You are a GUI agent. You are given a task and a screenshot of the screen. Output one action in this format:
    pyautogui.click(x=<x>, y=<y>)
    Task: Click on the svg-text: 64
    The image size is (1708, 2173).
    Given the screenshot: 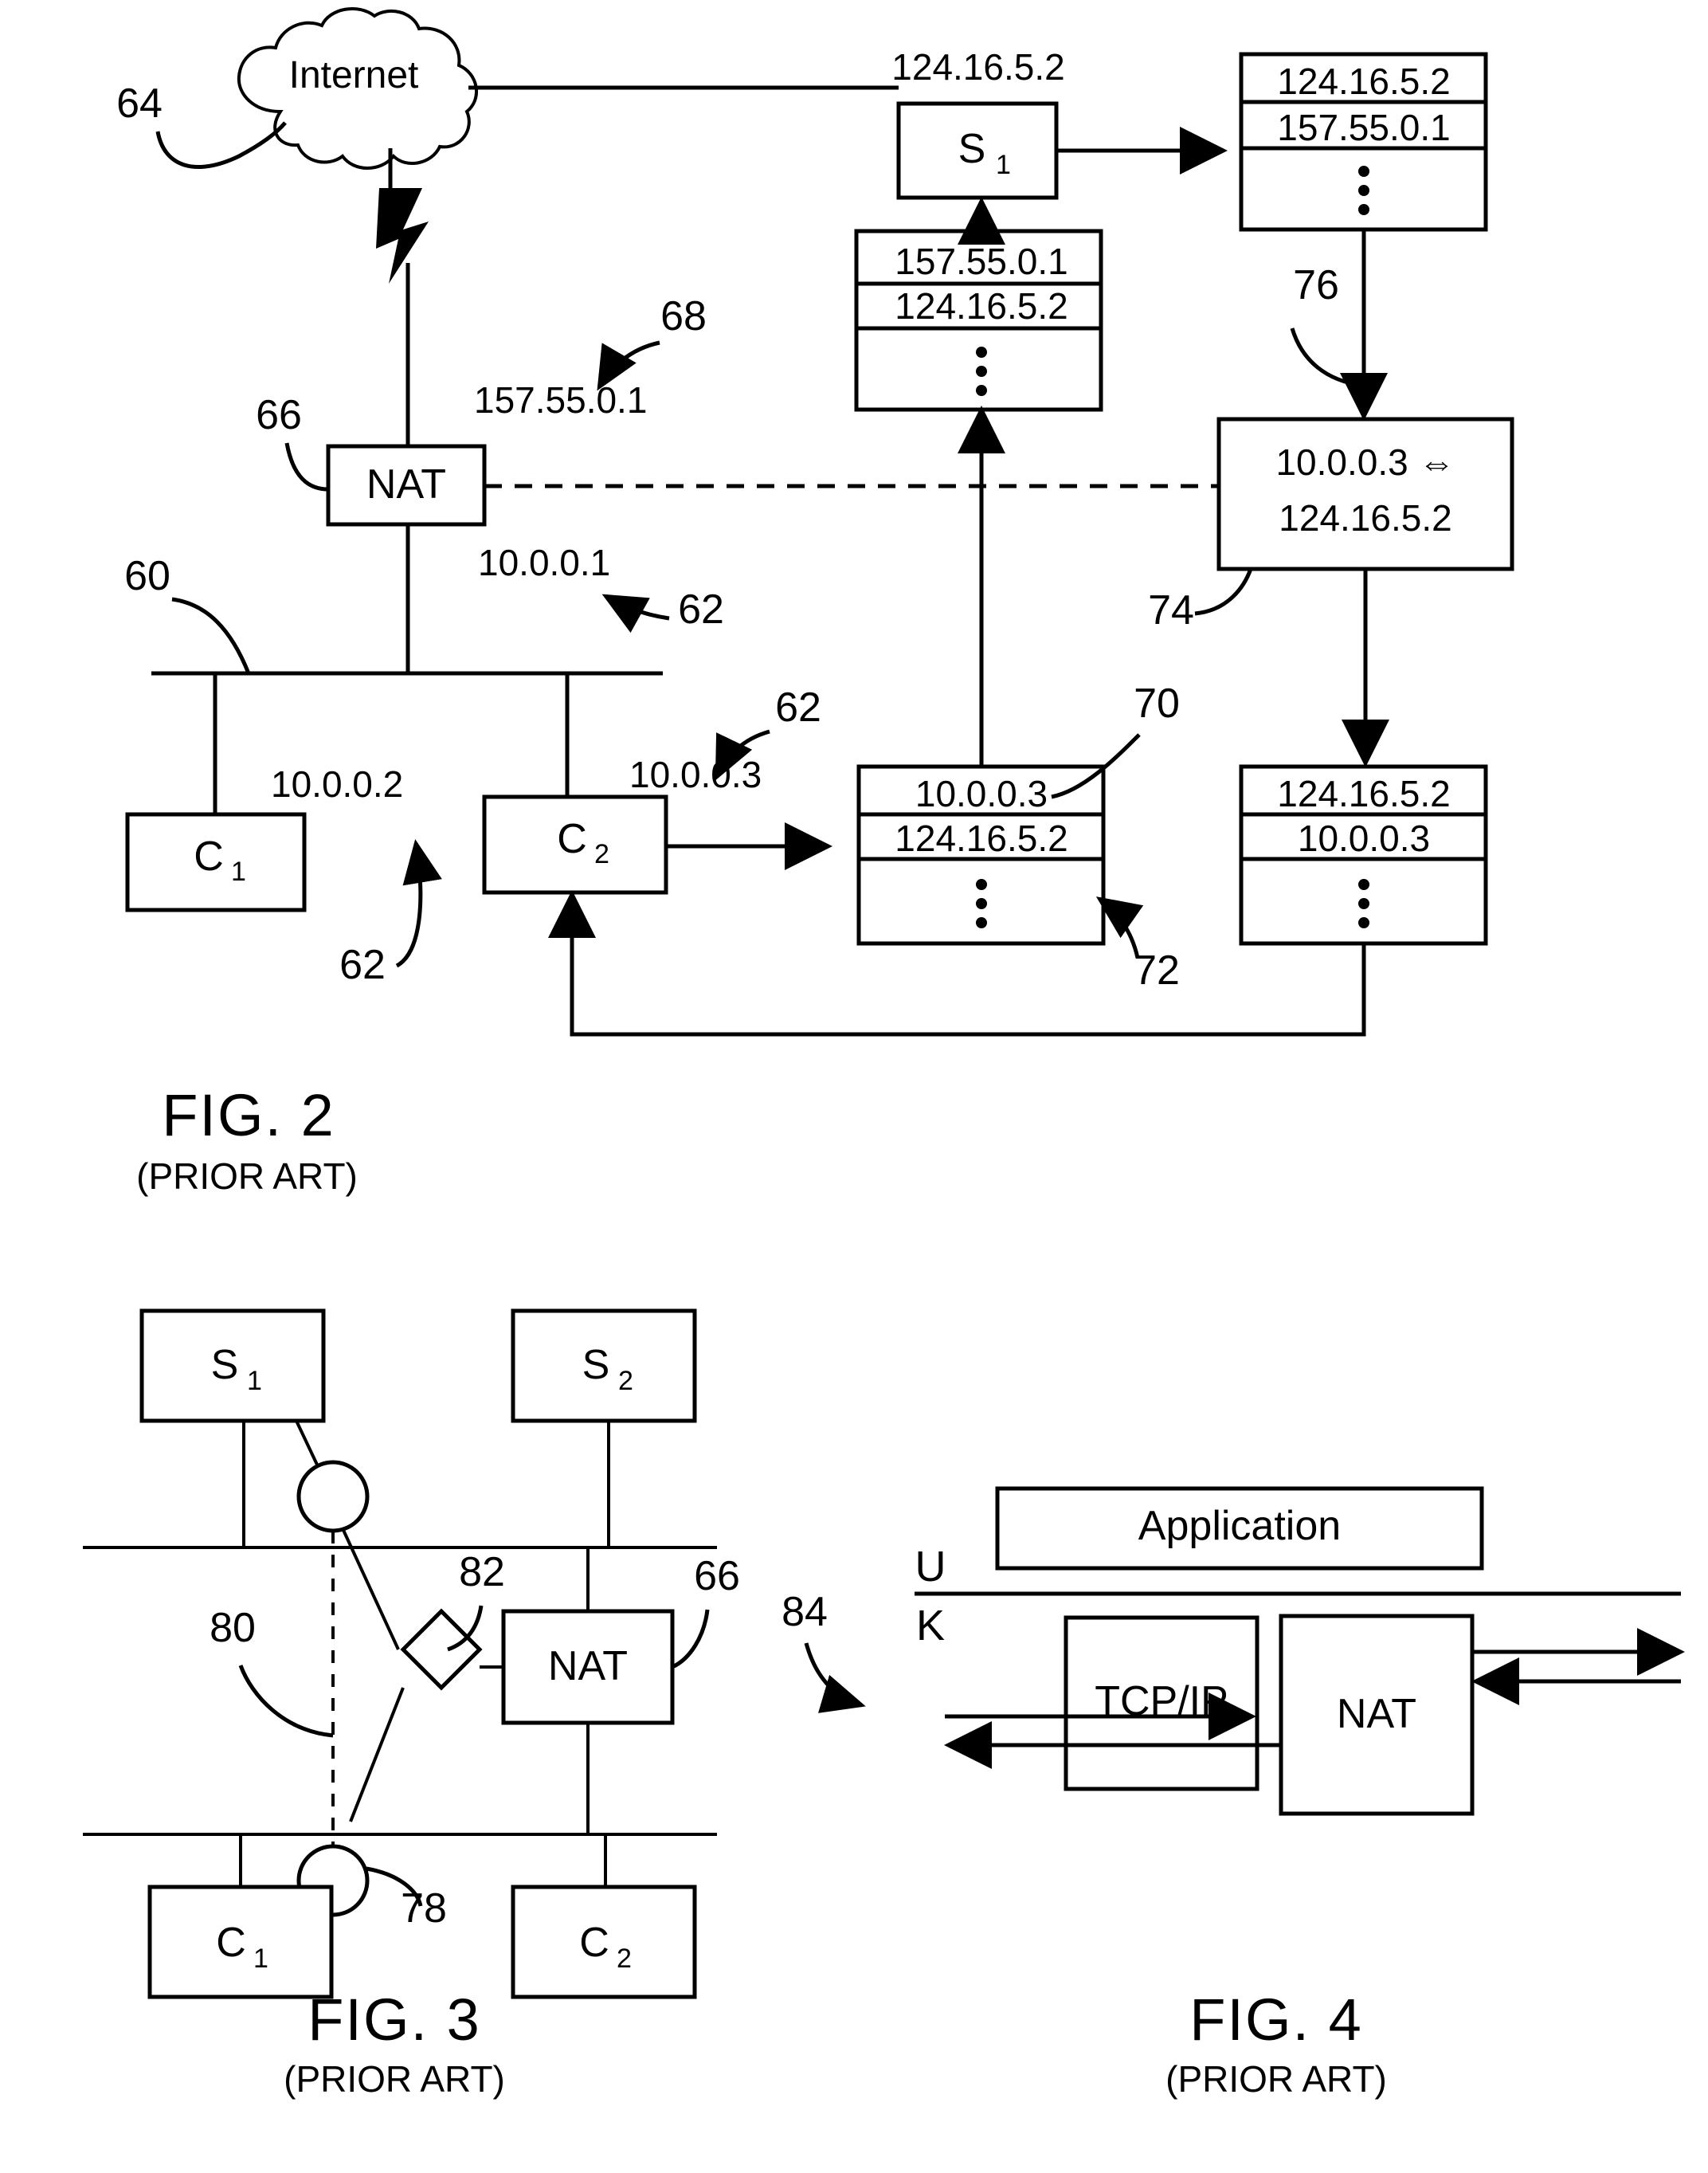 What is the action you would take?
    pyautogui.click(x=140, y=103)
    